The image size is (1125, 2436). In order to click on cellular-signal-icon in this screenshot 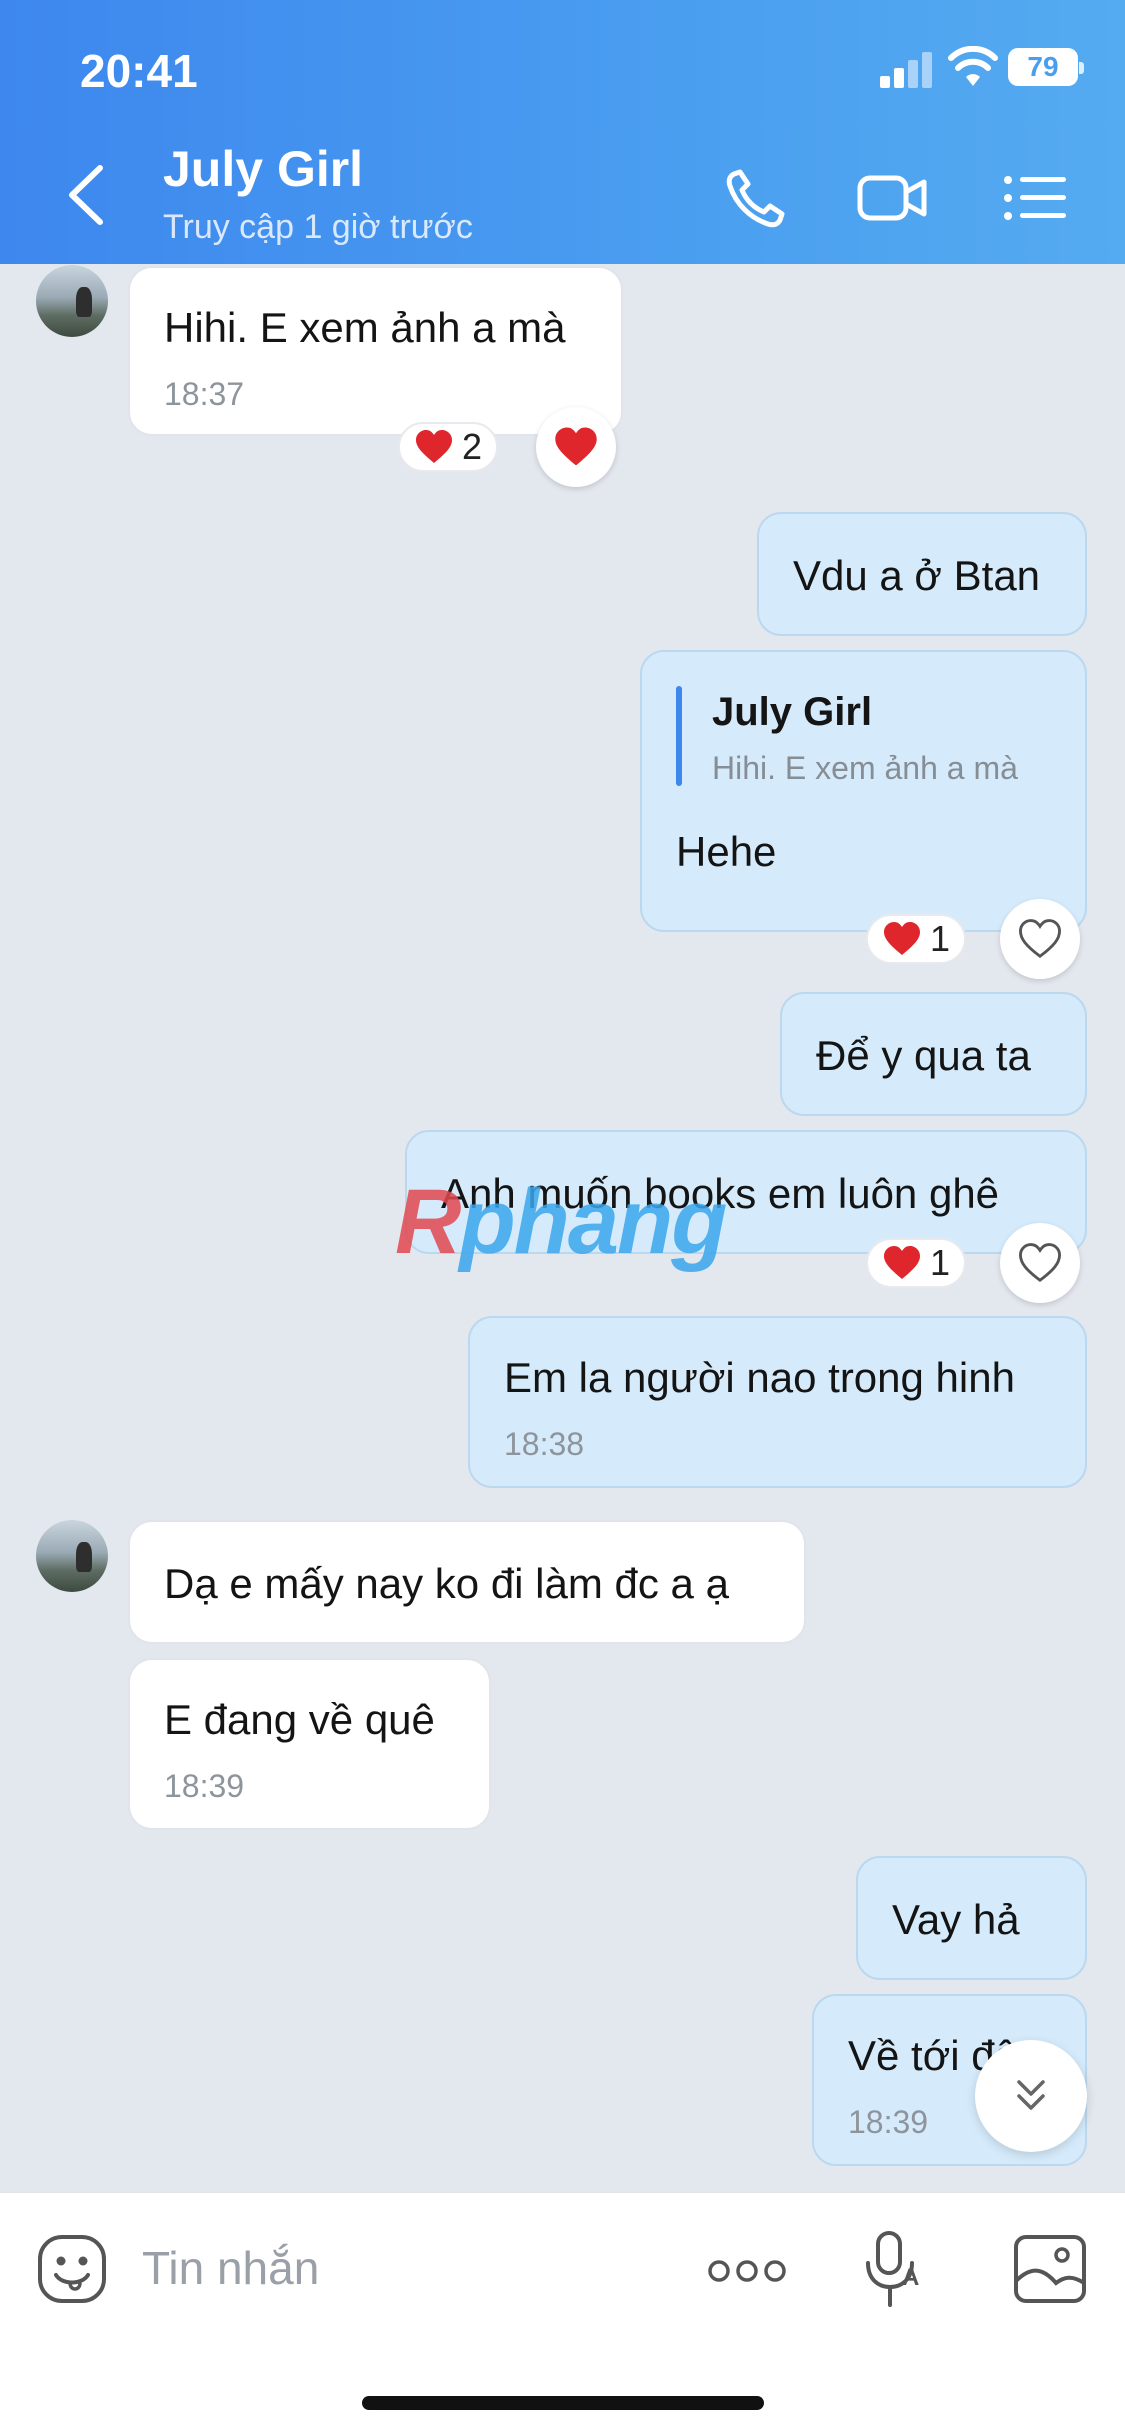, I will do `click(907, 70)`.